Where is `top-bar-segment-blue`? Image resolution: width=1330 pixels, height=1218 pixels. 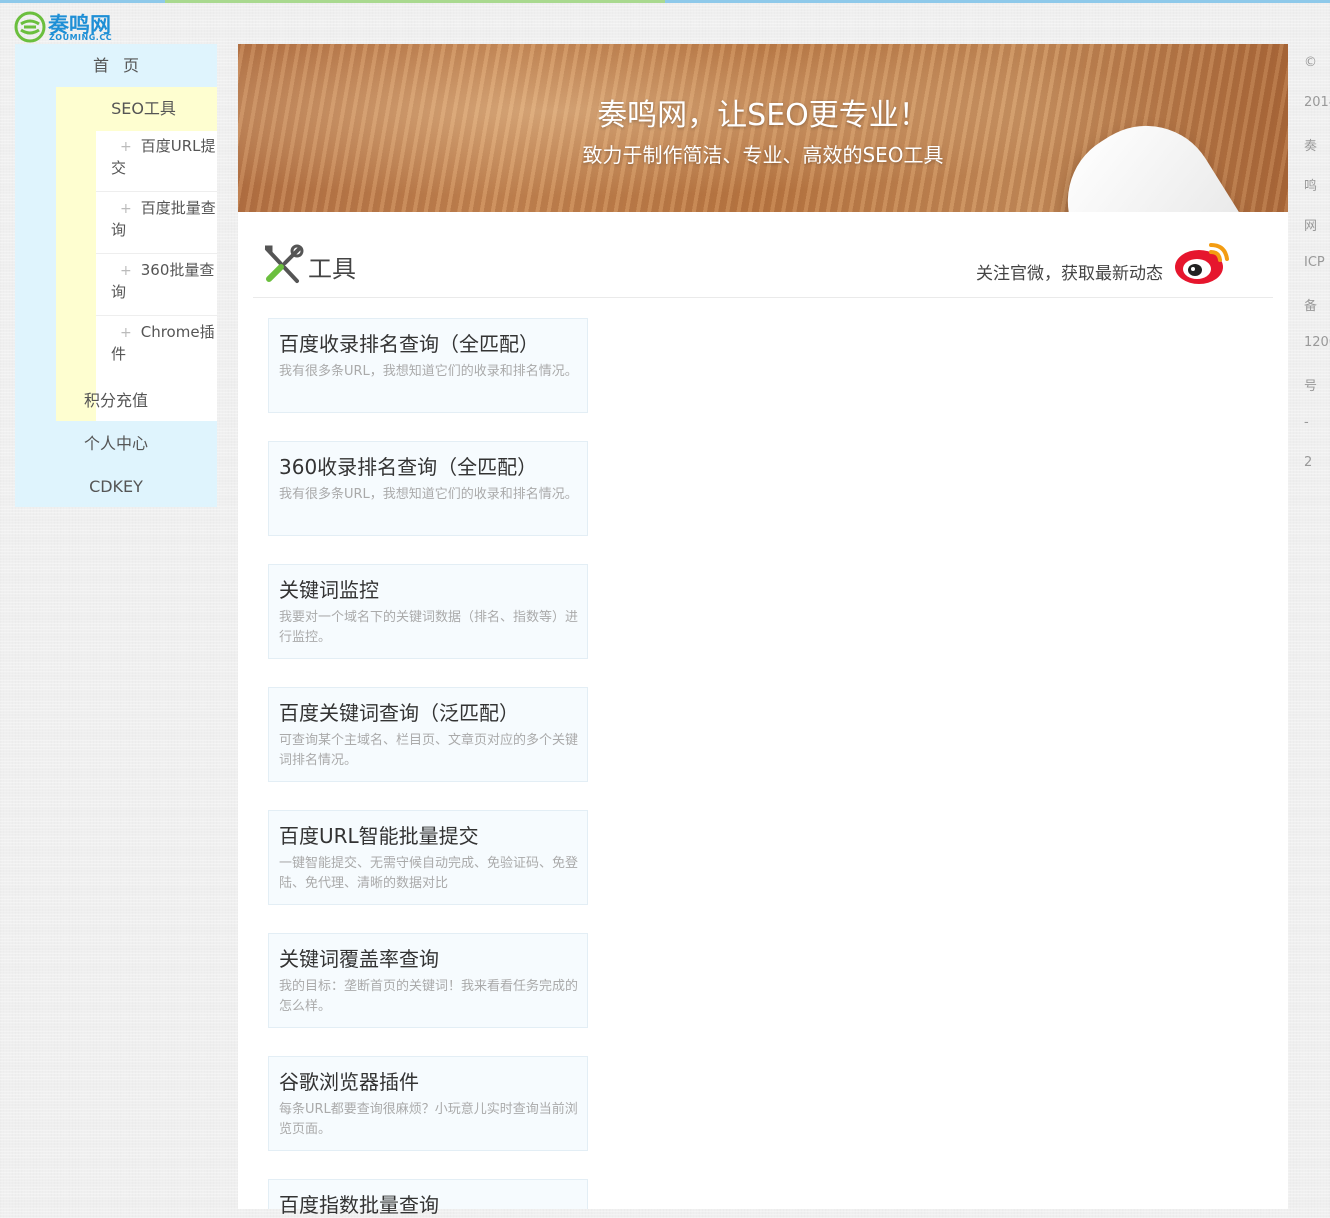
top-bar-segment-blue is located at coordinates (82, 1).